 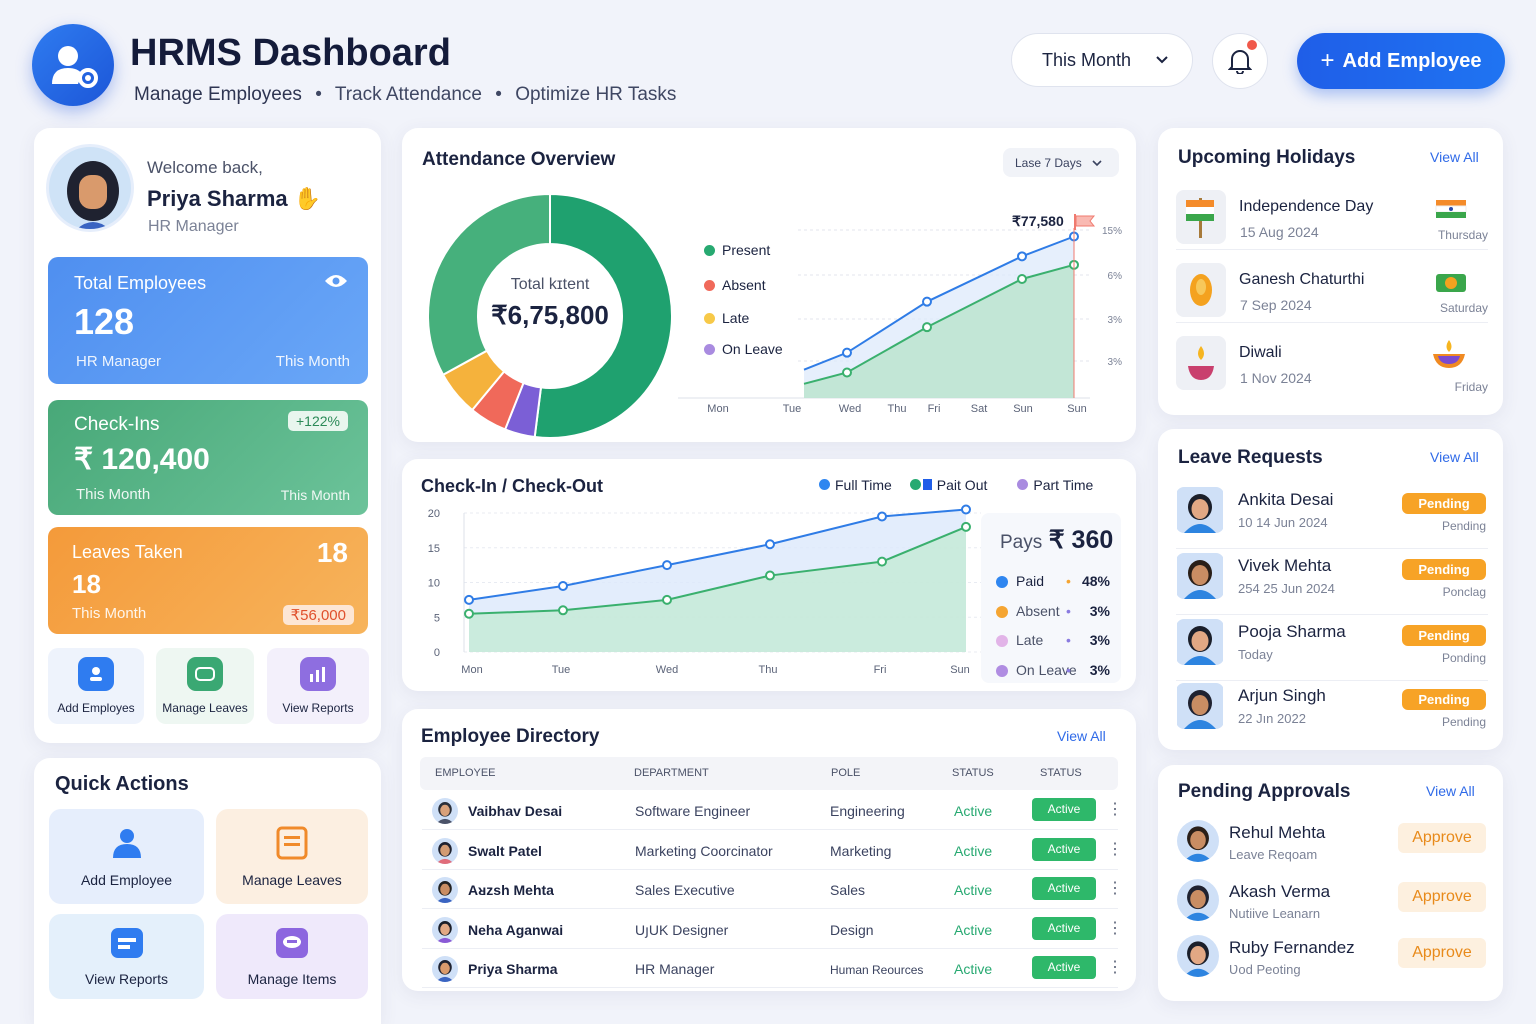 I want to click on quick-actions-title: Quick Actions, so click(x=122, y=784).